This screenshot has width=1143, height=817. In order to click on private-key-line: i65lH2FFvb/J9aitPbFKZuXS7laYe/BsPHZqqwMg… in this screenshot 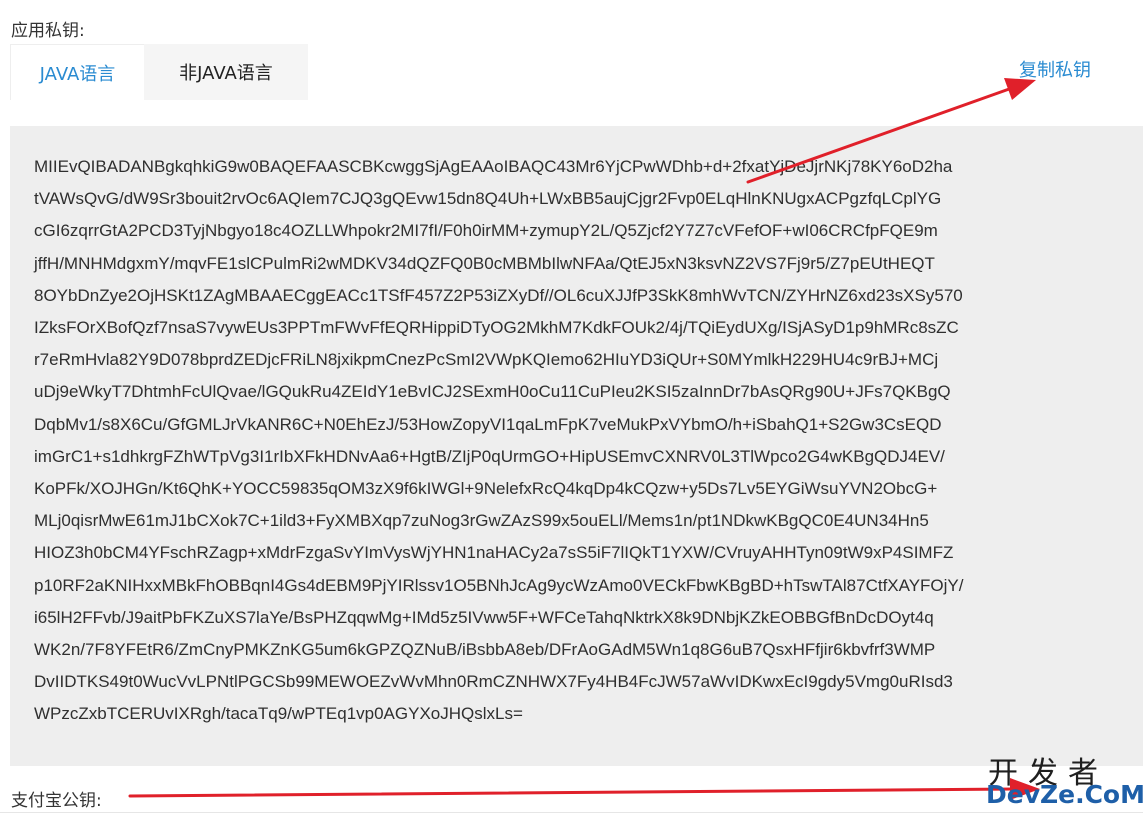, I will do `click(484, 617)`.